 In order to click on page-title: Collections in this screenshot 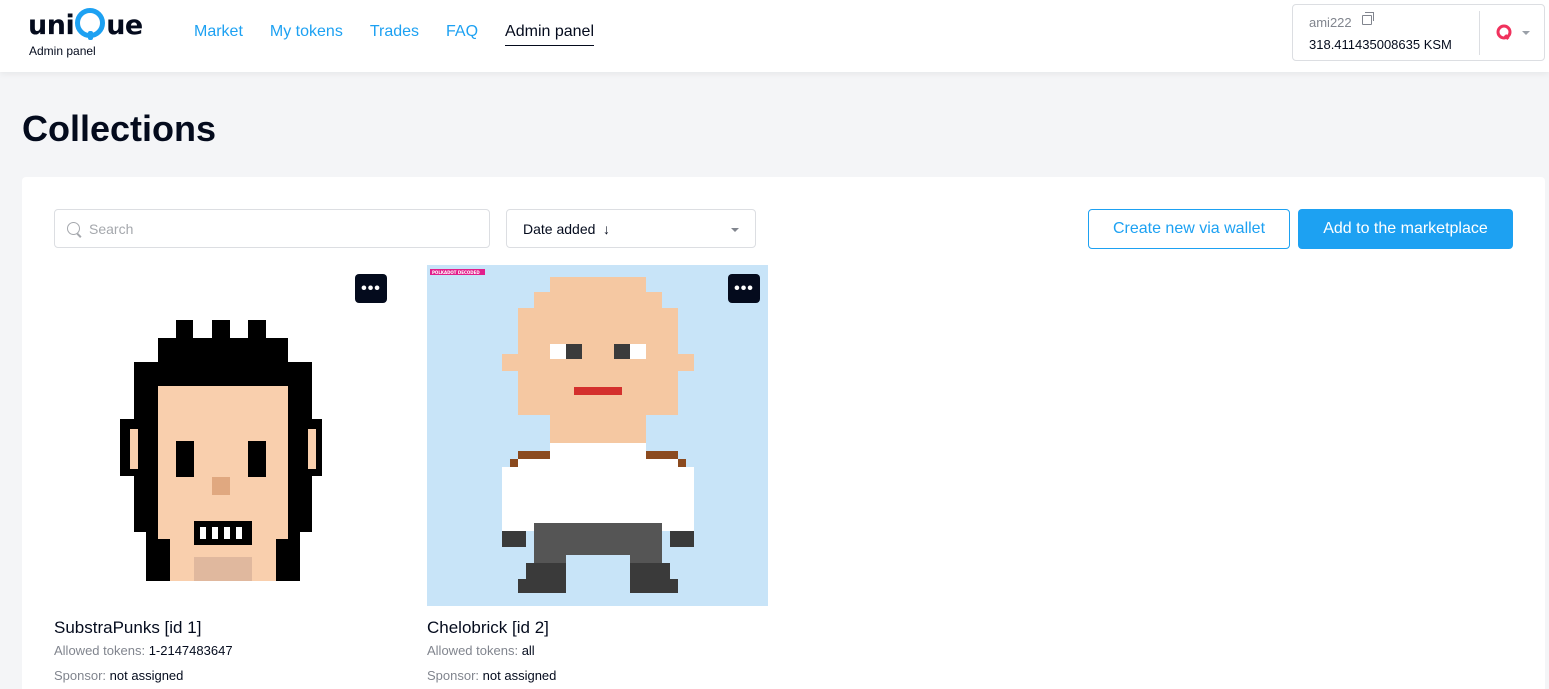, I will do `click(119, 128)`.